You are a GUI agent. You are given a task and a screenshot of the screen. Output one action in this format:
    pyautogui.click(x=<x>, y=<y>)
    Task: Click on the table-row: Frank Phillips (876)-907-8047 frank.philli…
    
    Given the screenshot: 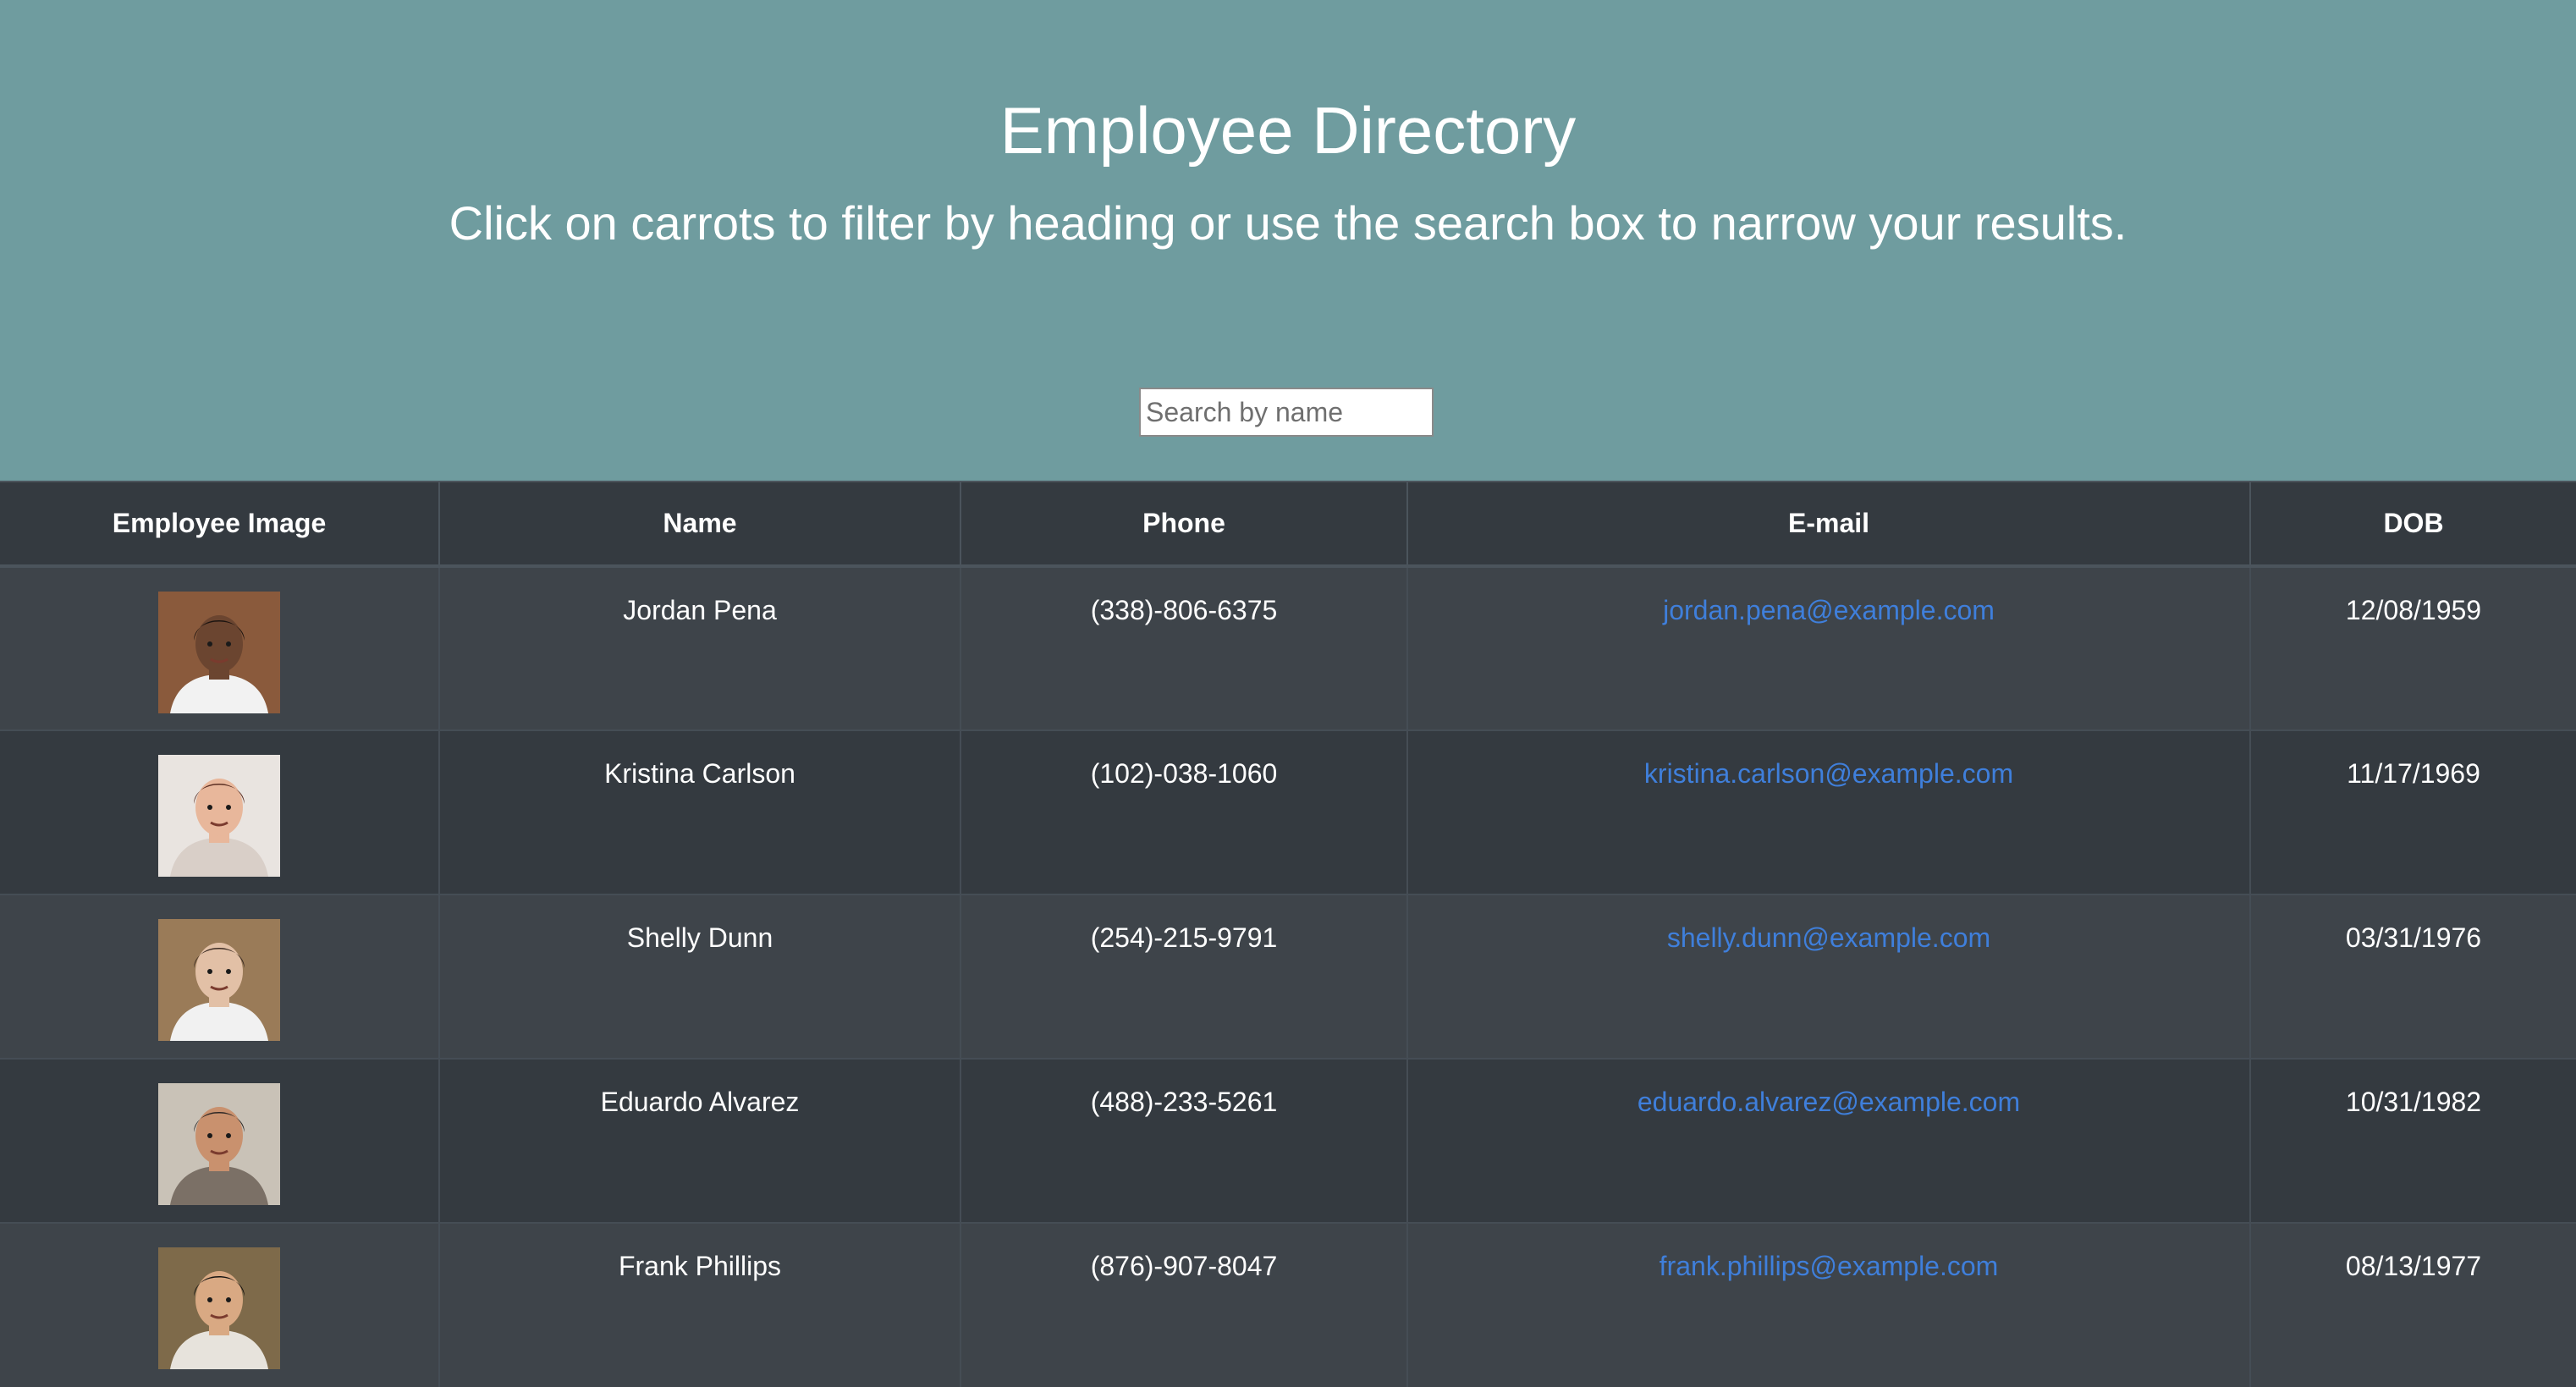 What is the action you would take?
    pyautogui.click(x=1288, y=1304)
    